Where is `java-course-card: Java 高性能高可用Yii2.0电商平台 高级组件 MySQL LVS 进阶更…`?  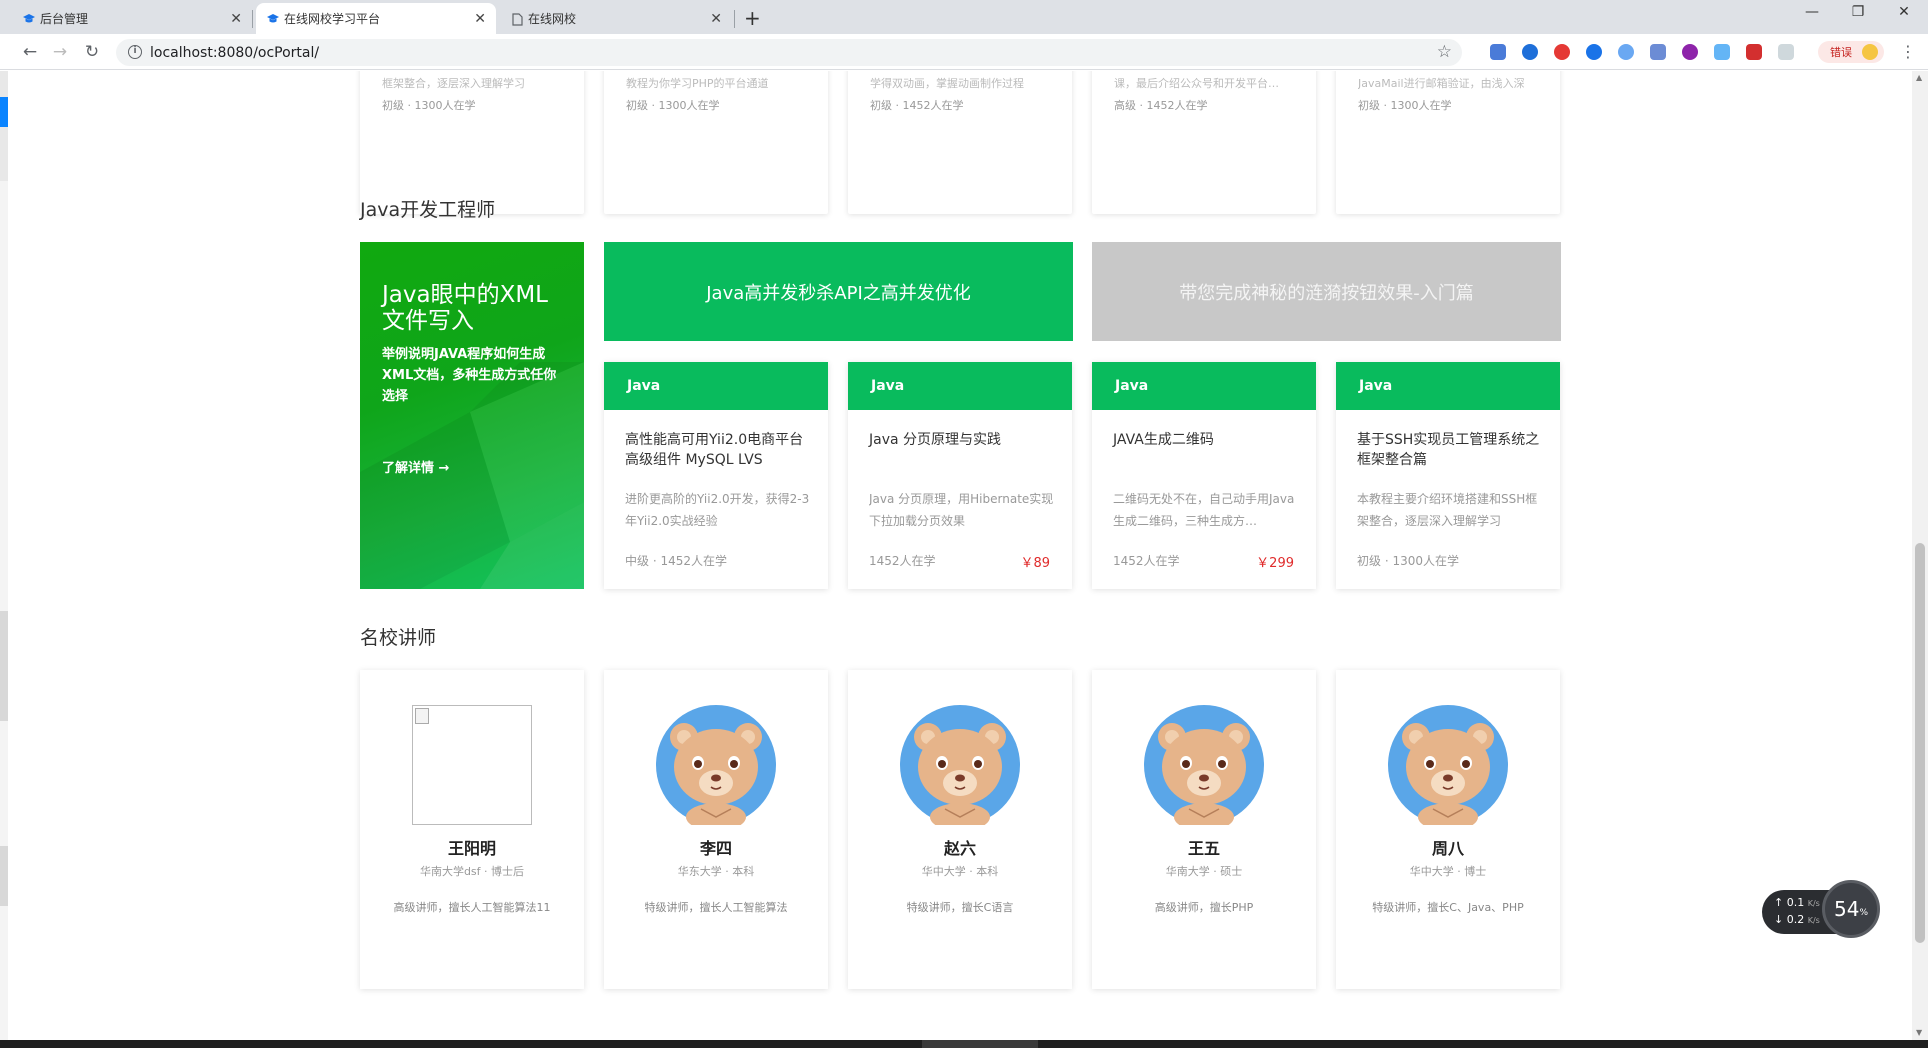
java-course-card: Java 高性能高可用Yii2.0电商平台 高级组件 MySQL LVS 进阶更… is located at coordinates (716, 475).